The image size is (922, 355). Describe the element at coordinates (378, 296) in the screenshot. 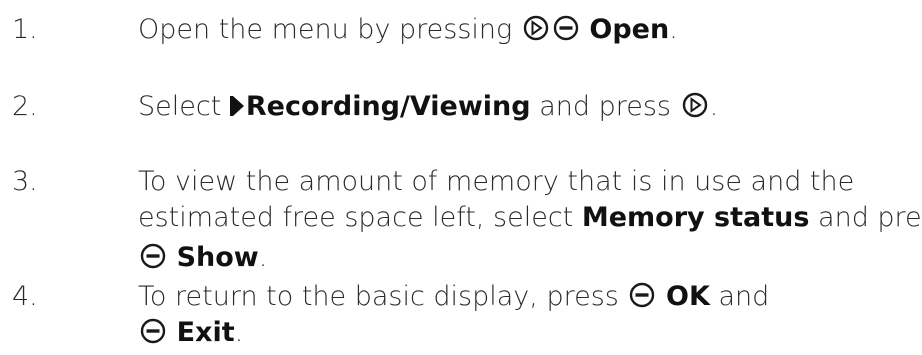

I see `step-text-before: To return to the basic display, press` at that location.